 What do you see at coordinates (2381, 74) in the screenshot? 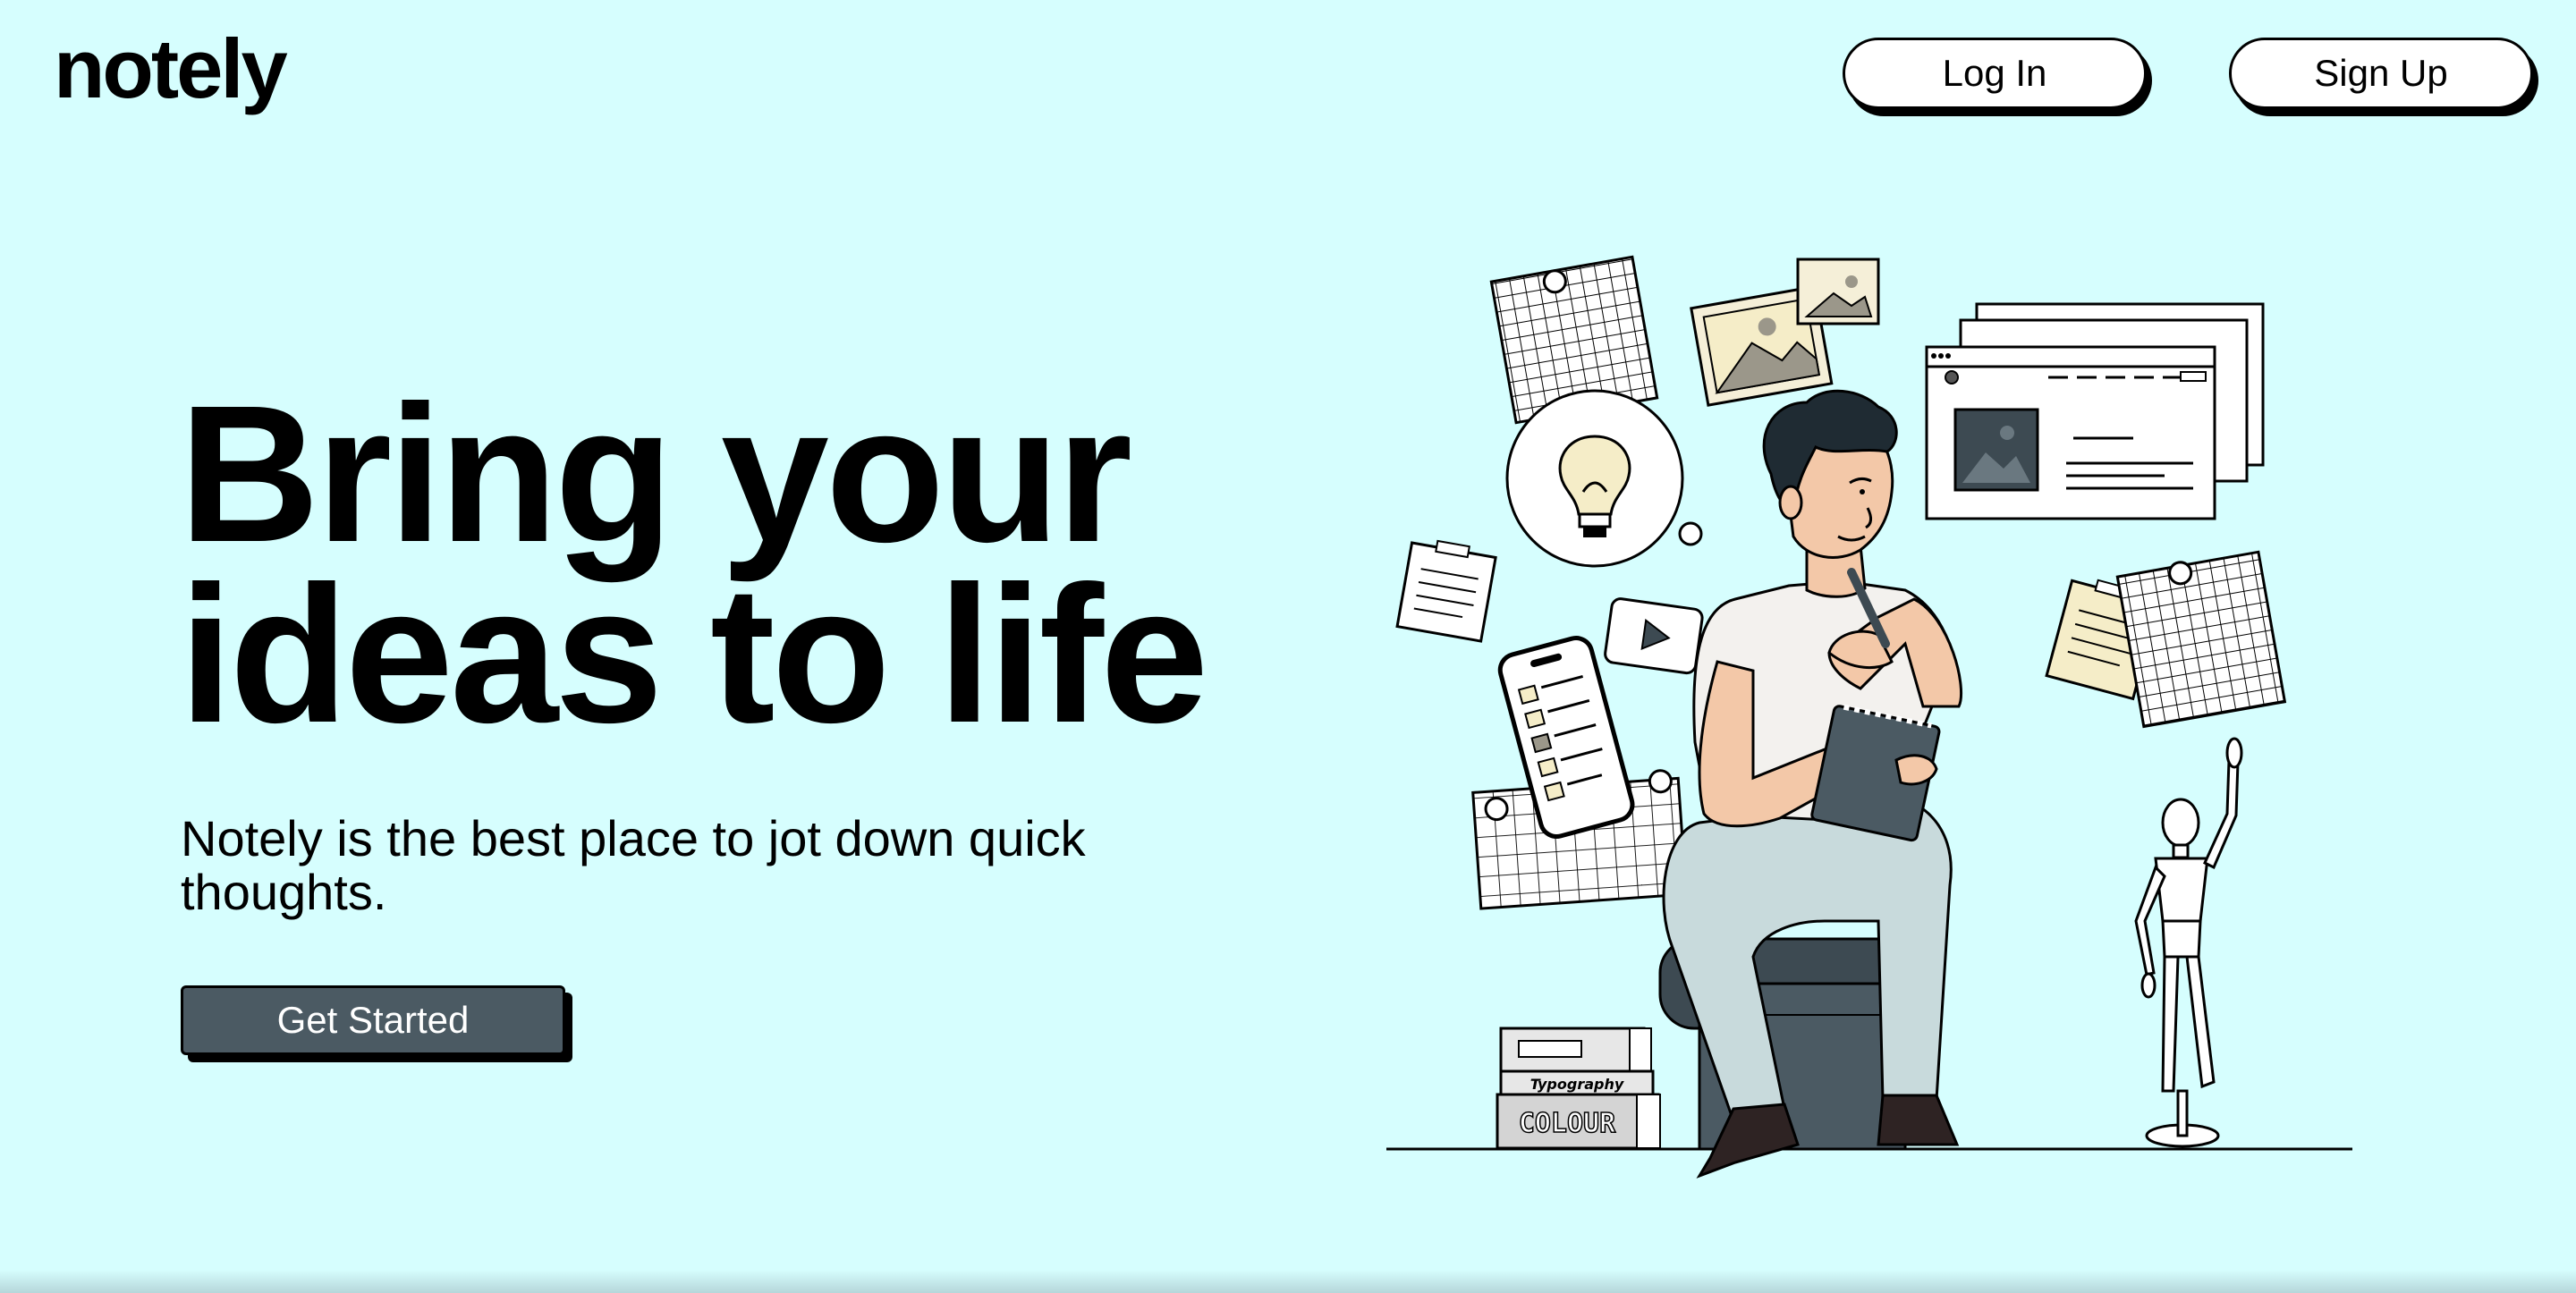
I see `signup-button: Sign Up` at bounding box center [2381, 74].